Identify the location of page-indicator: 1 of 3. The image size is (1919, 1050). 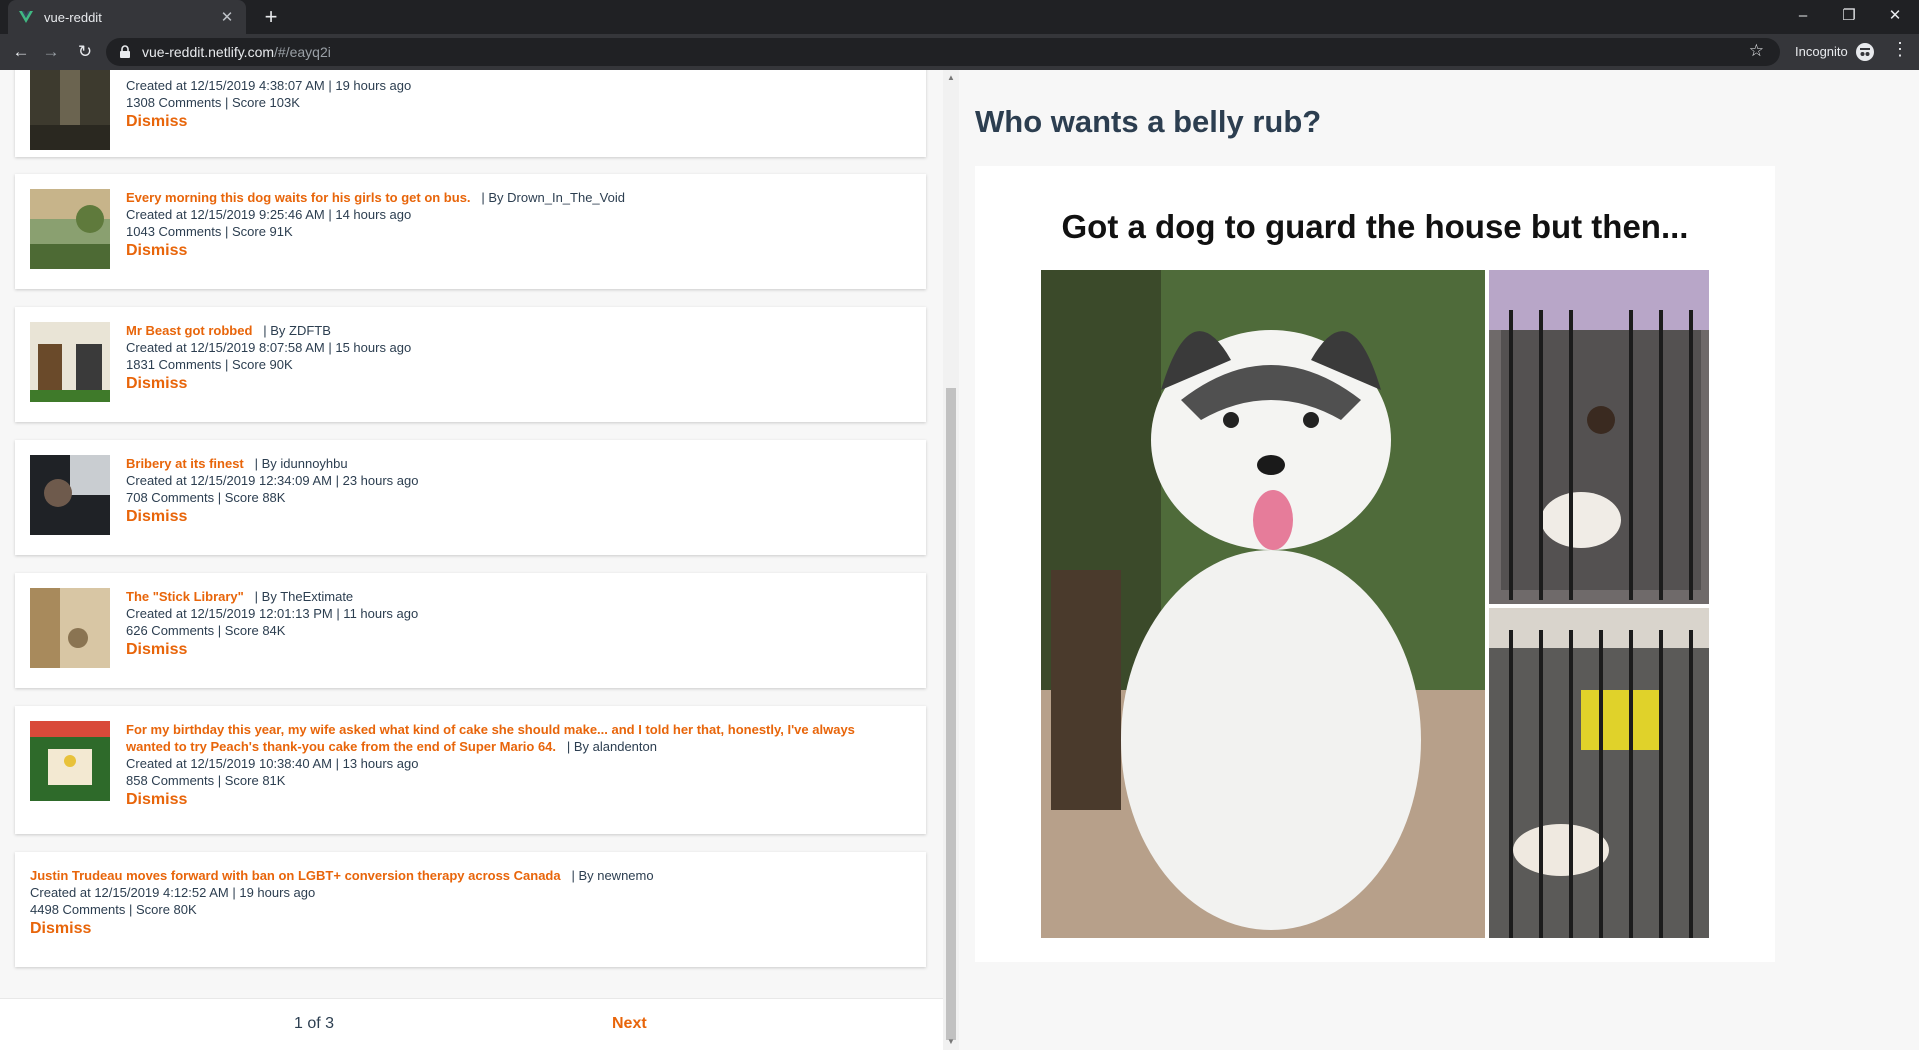
(314, 1023).